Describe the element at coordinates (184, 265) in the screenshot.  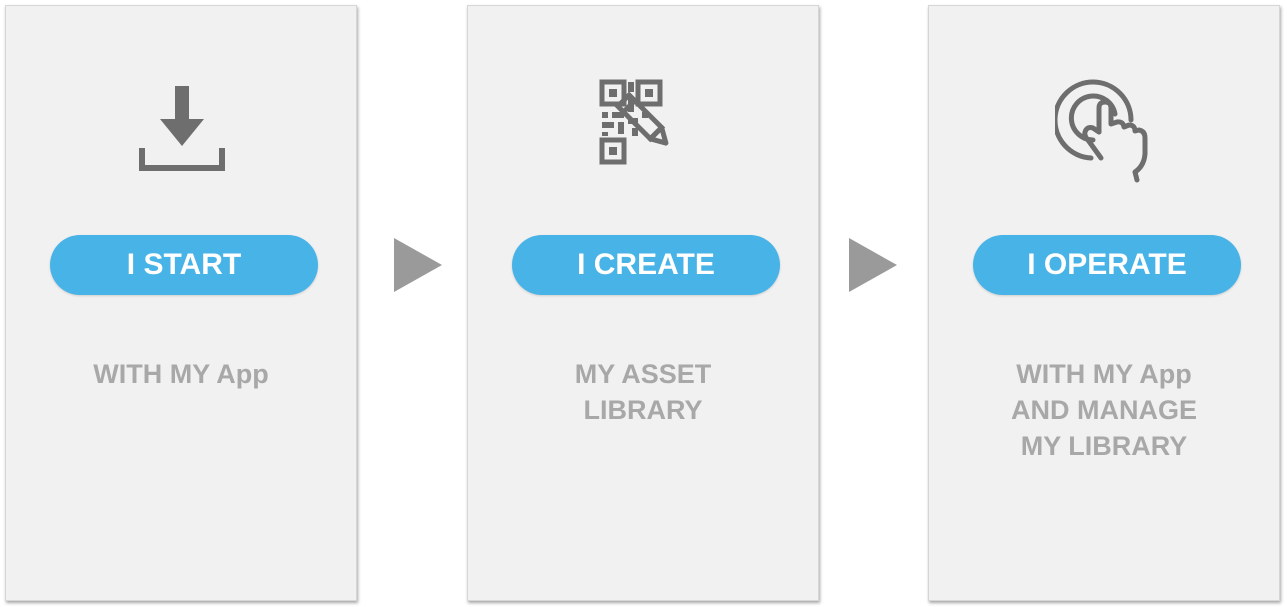
I see `start-button: I START` at that location.